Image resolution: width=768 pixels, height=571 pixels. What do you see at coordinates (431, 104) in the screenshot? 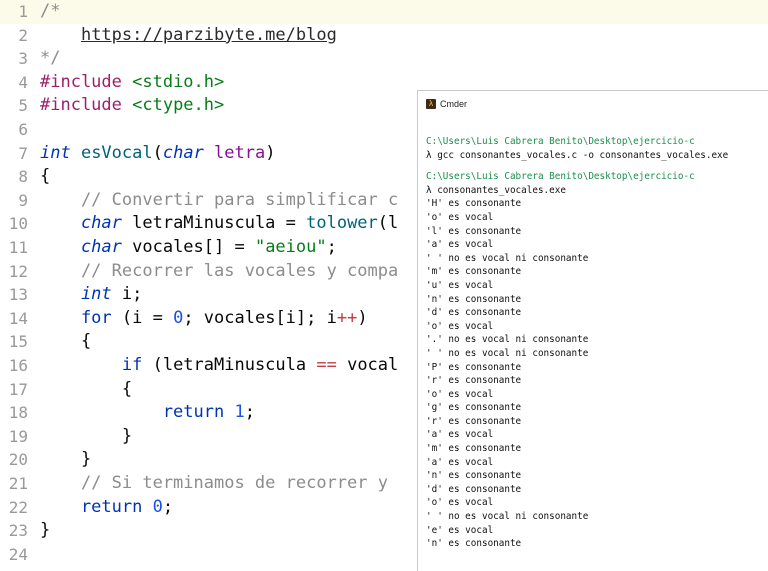
I see `cmder-lambda-icon: λ` at bounding box center [431, 104].